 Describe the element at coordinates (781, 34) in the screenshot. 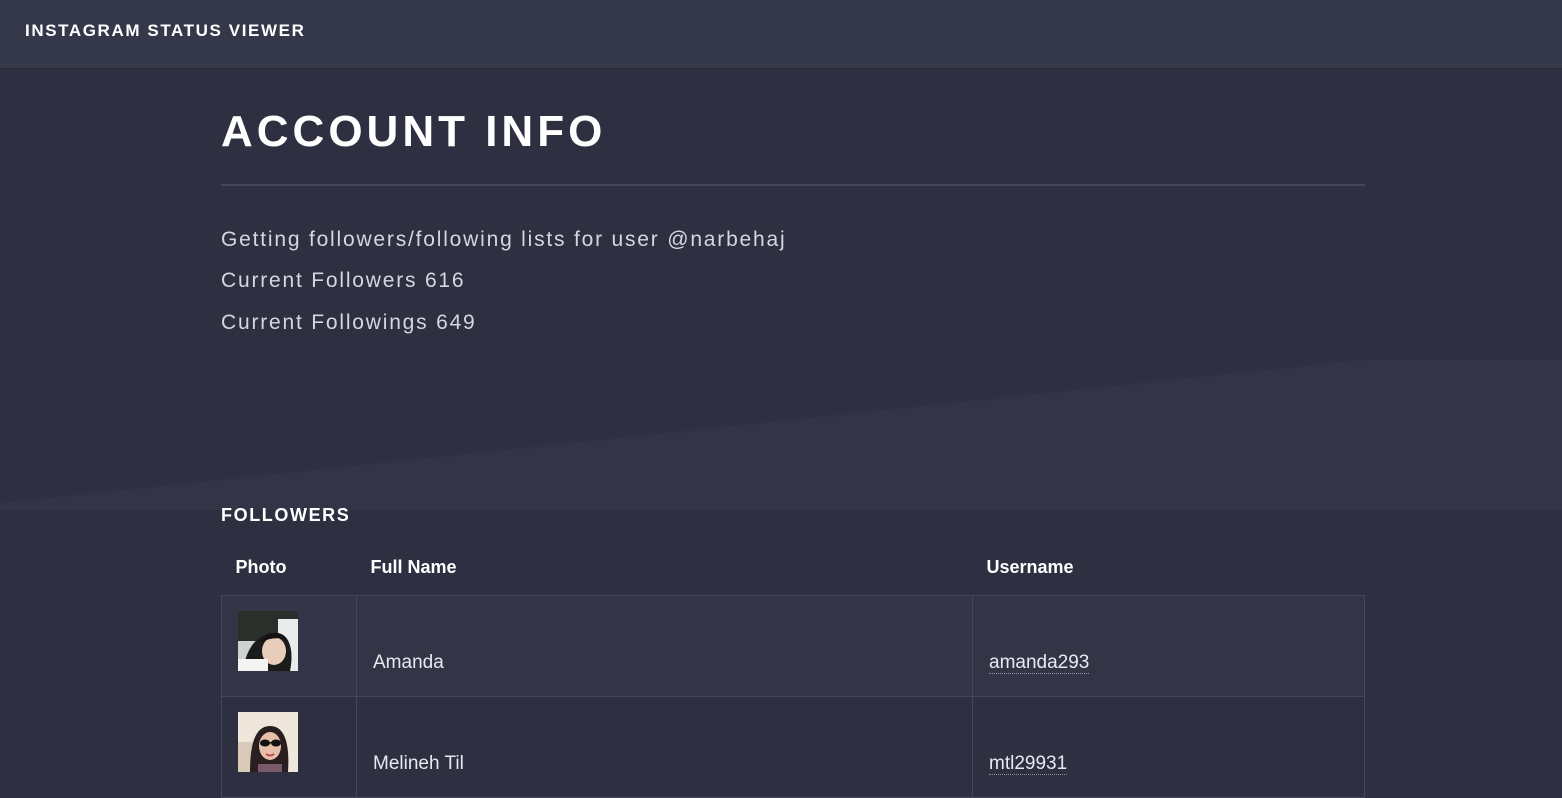

I see `top-navbar: INSTAGRAM STATUS VIEWER` at that location.